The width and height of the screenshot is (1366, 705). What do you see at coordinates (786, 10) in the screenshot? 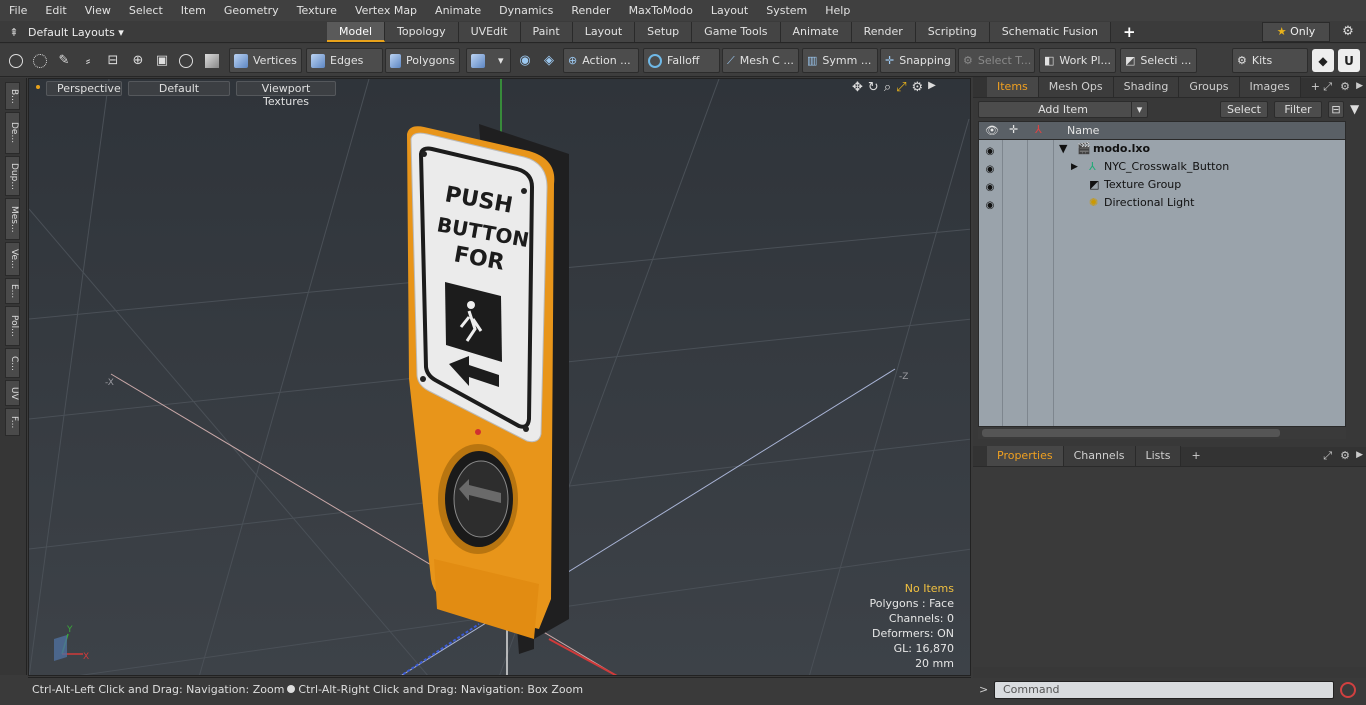
I see `menu-item-system: System` at bounding box center [786, 10].